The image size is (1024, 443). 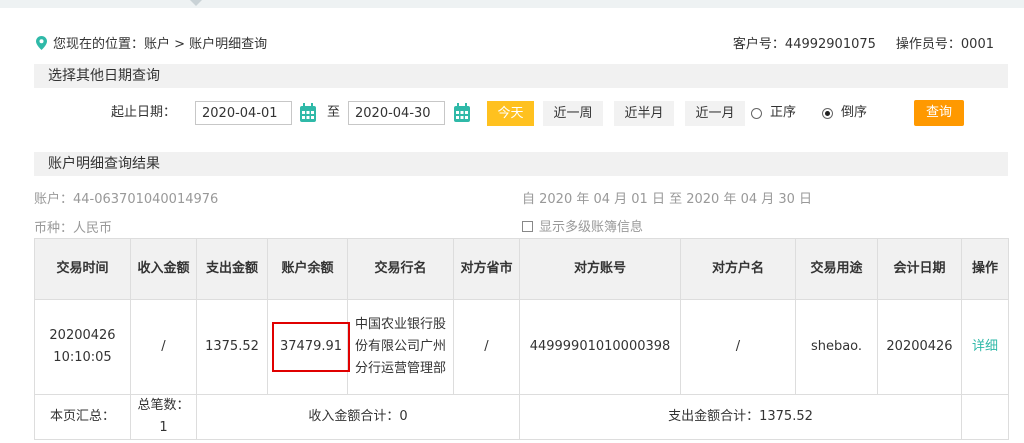 I want to click on cell-action: 详细, so click(x=985, y=347).